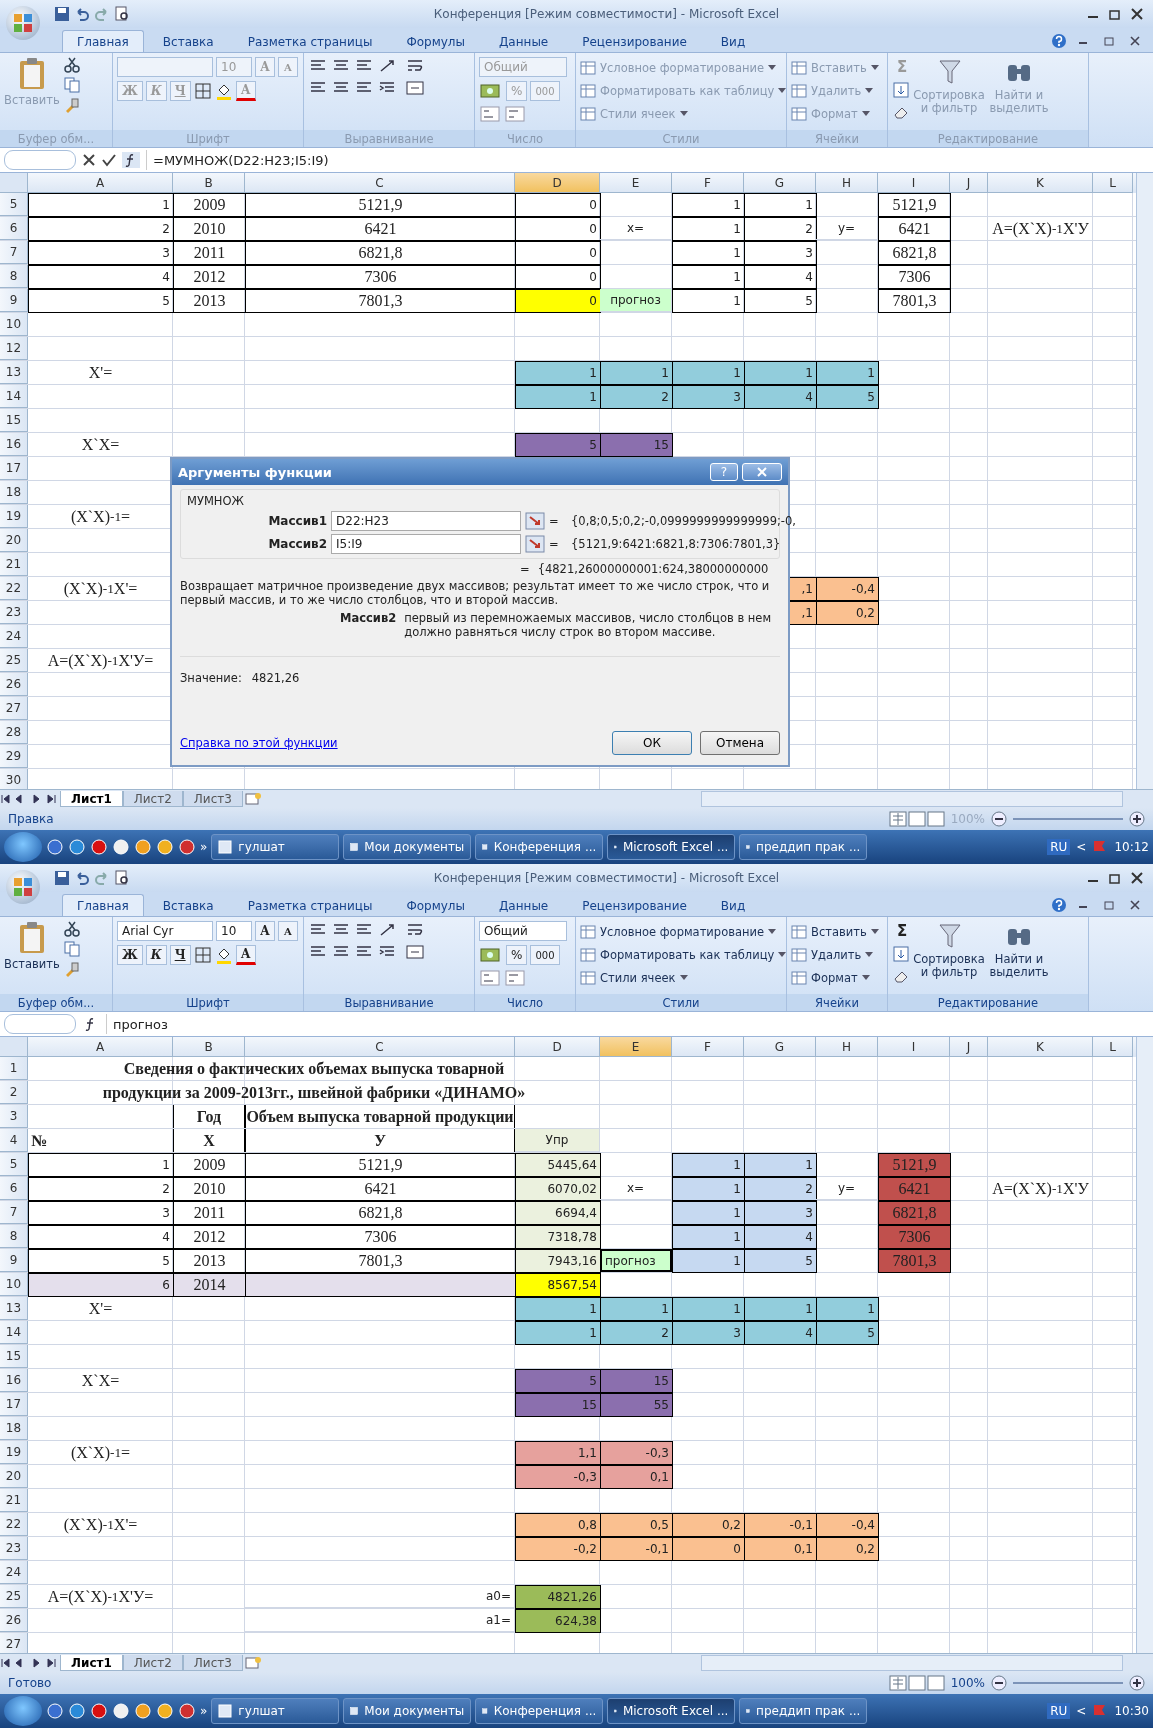  What do you see at coordinates (914, 183) in the screenshot?
I see `column-header: I` at bounding box center [914, 183].